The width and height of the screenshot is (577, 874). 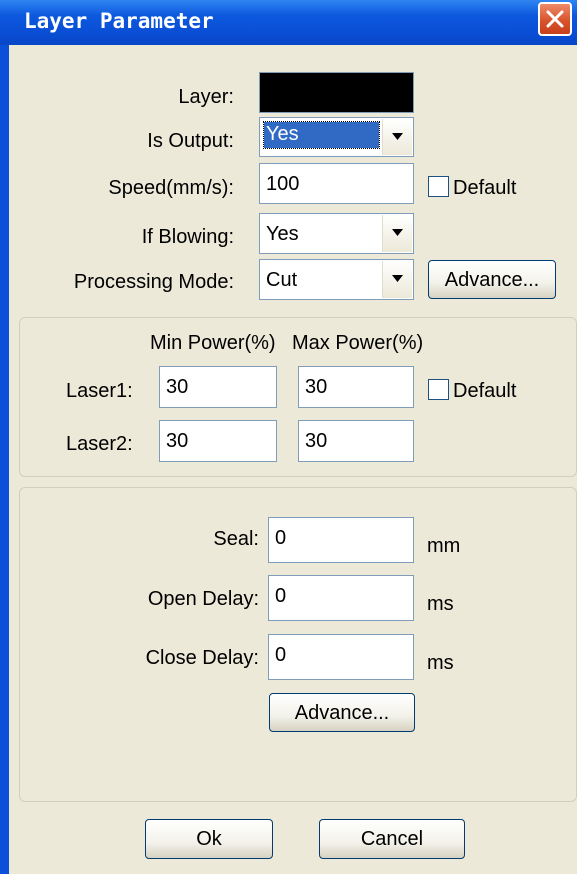 I want to click on cancel-label: Cancel, so click(x=392, y=839).